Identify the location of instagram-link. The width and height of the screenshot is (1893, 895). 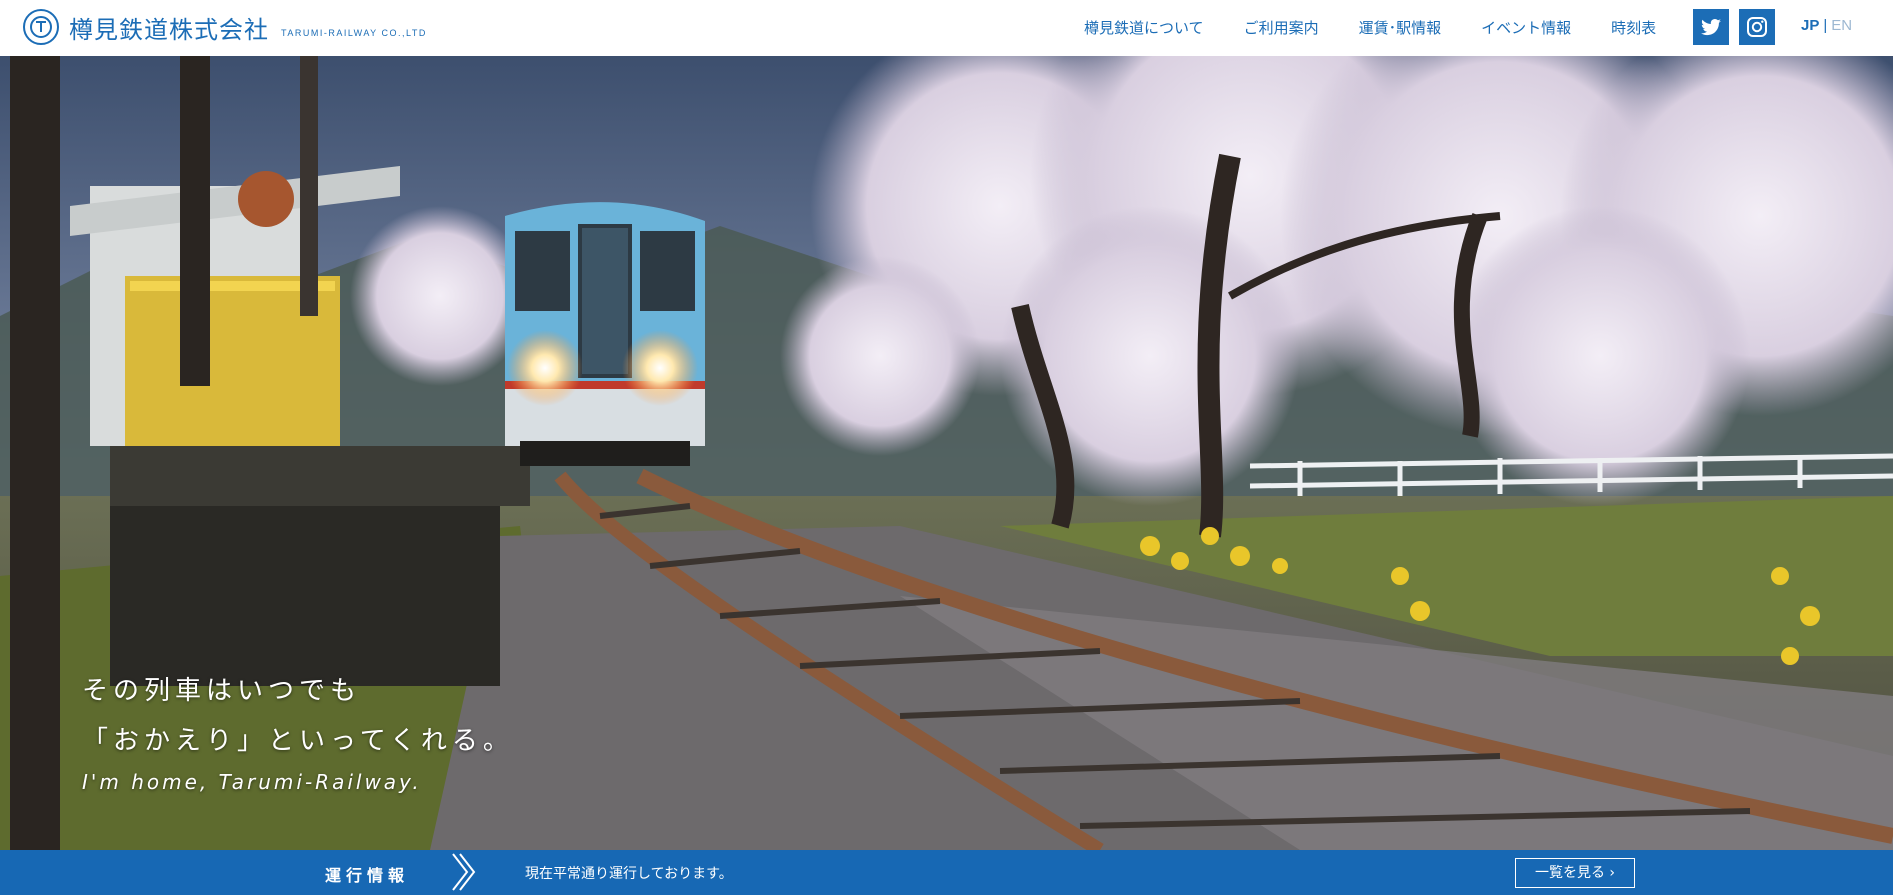
(1757, 27).